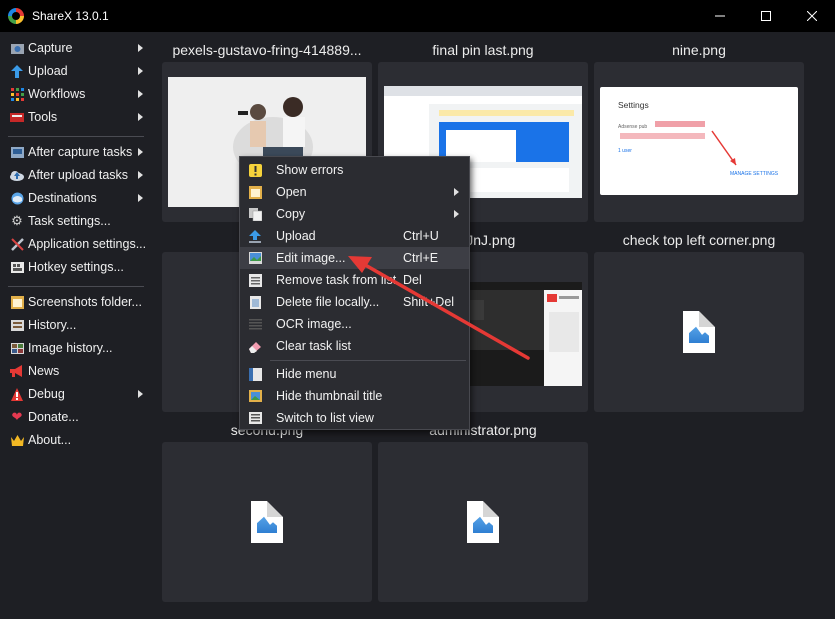 This screenshot has width=835, height=619. What do you see at coordinates (255, 396) in the screenshot?
I see `thumbnail-icon` at bounding box center [255, 396].